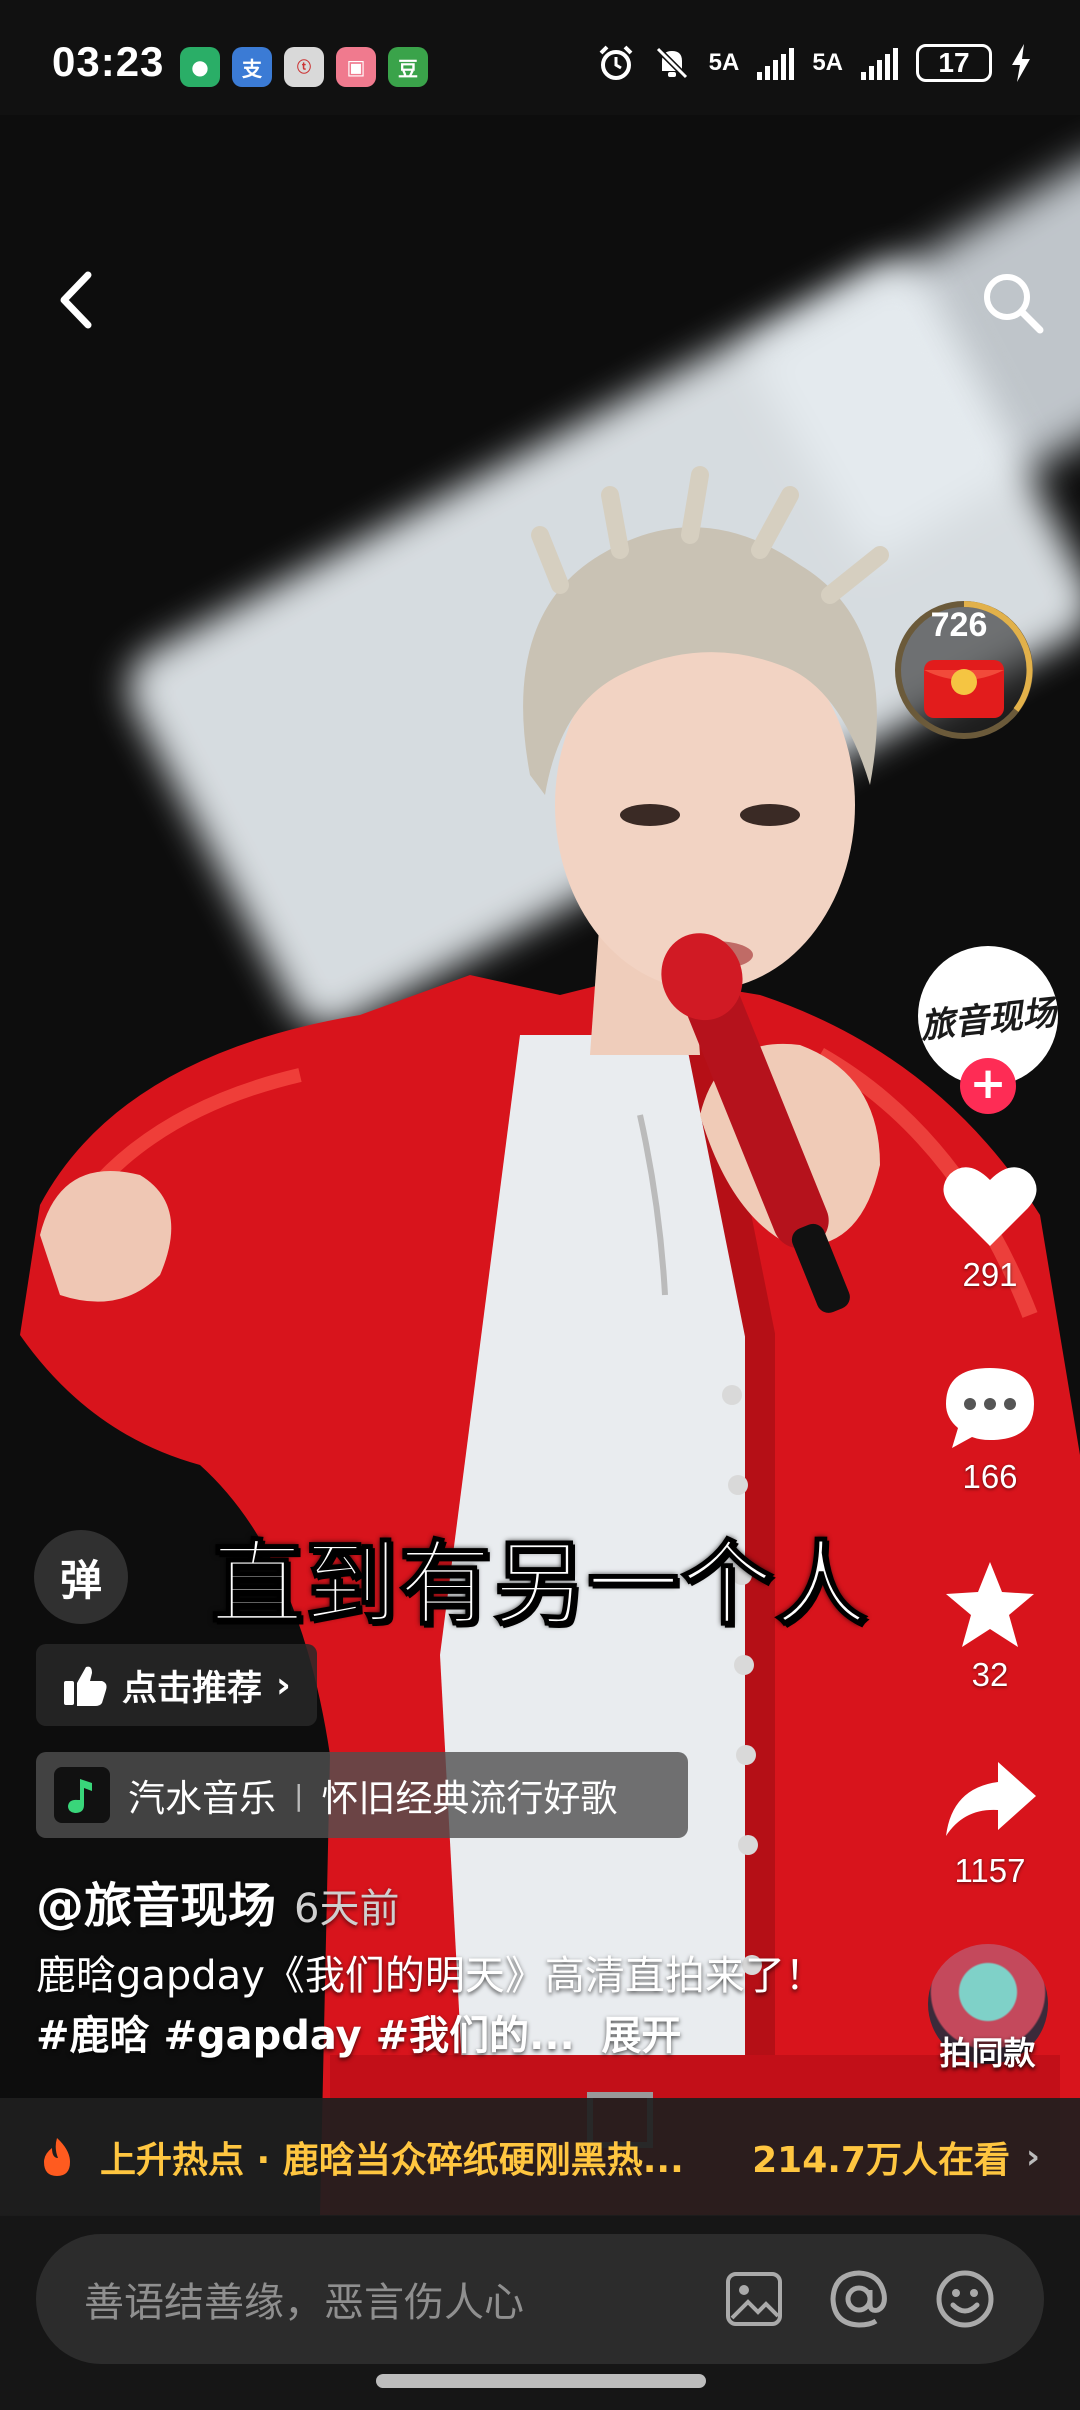  I want to click on favorite-count: 32, so click(990, 1674).